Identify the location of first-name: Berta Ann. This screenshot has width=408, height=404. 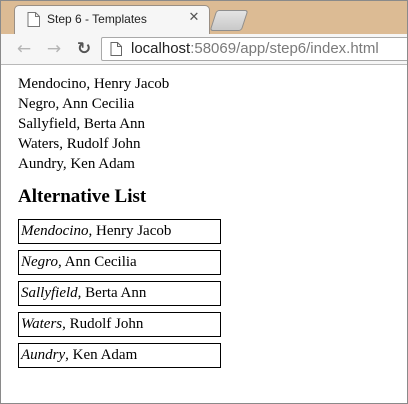
(116, 293).